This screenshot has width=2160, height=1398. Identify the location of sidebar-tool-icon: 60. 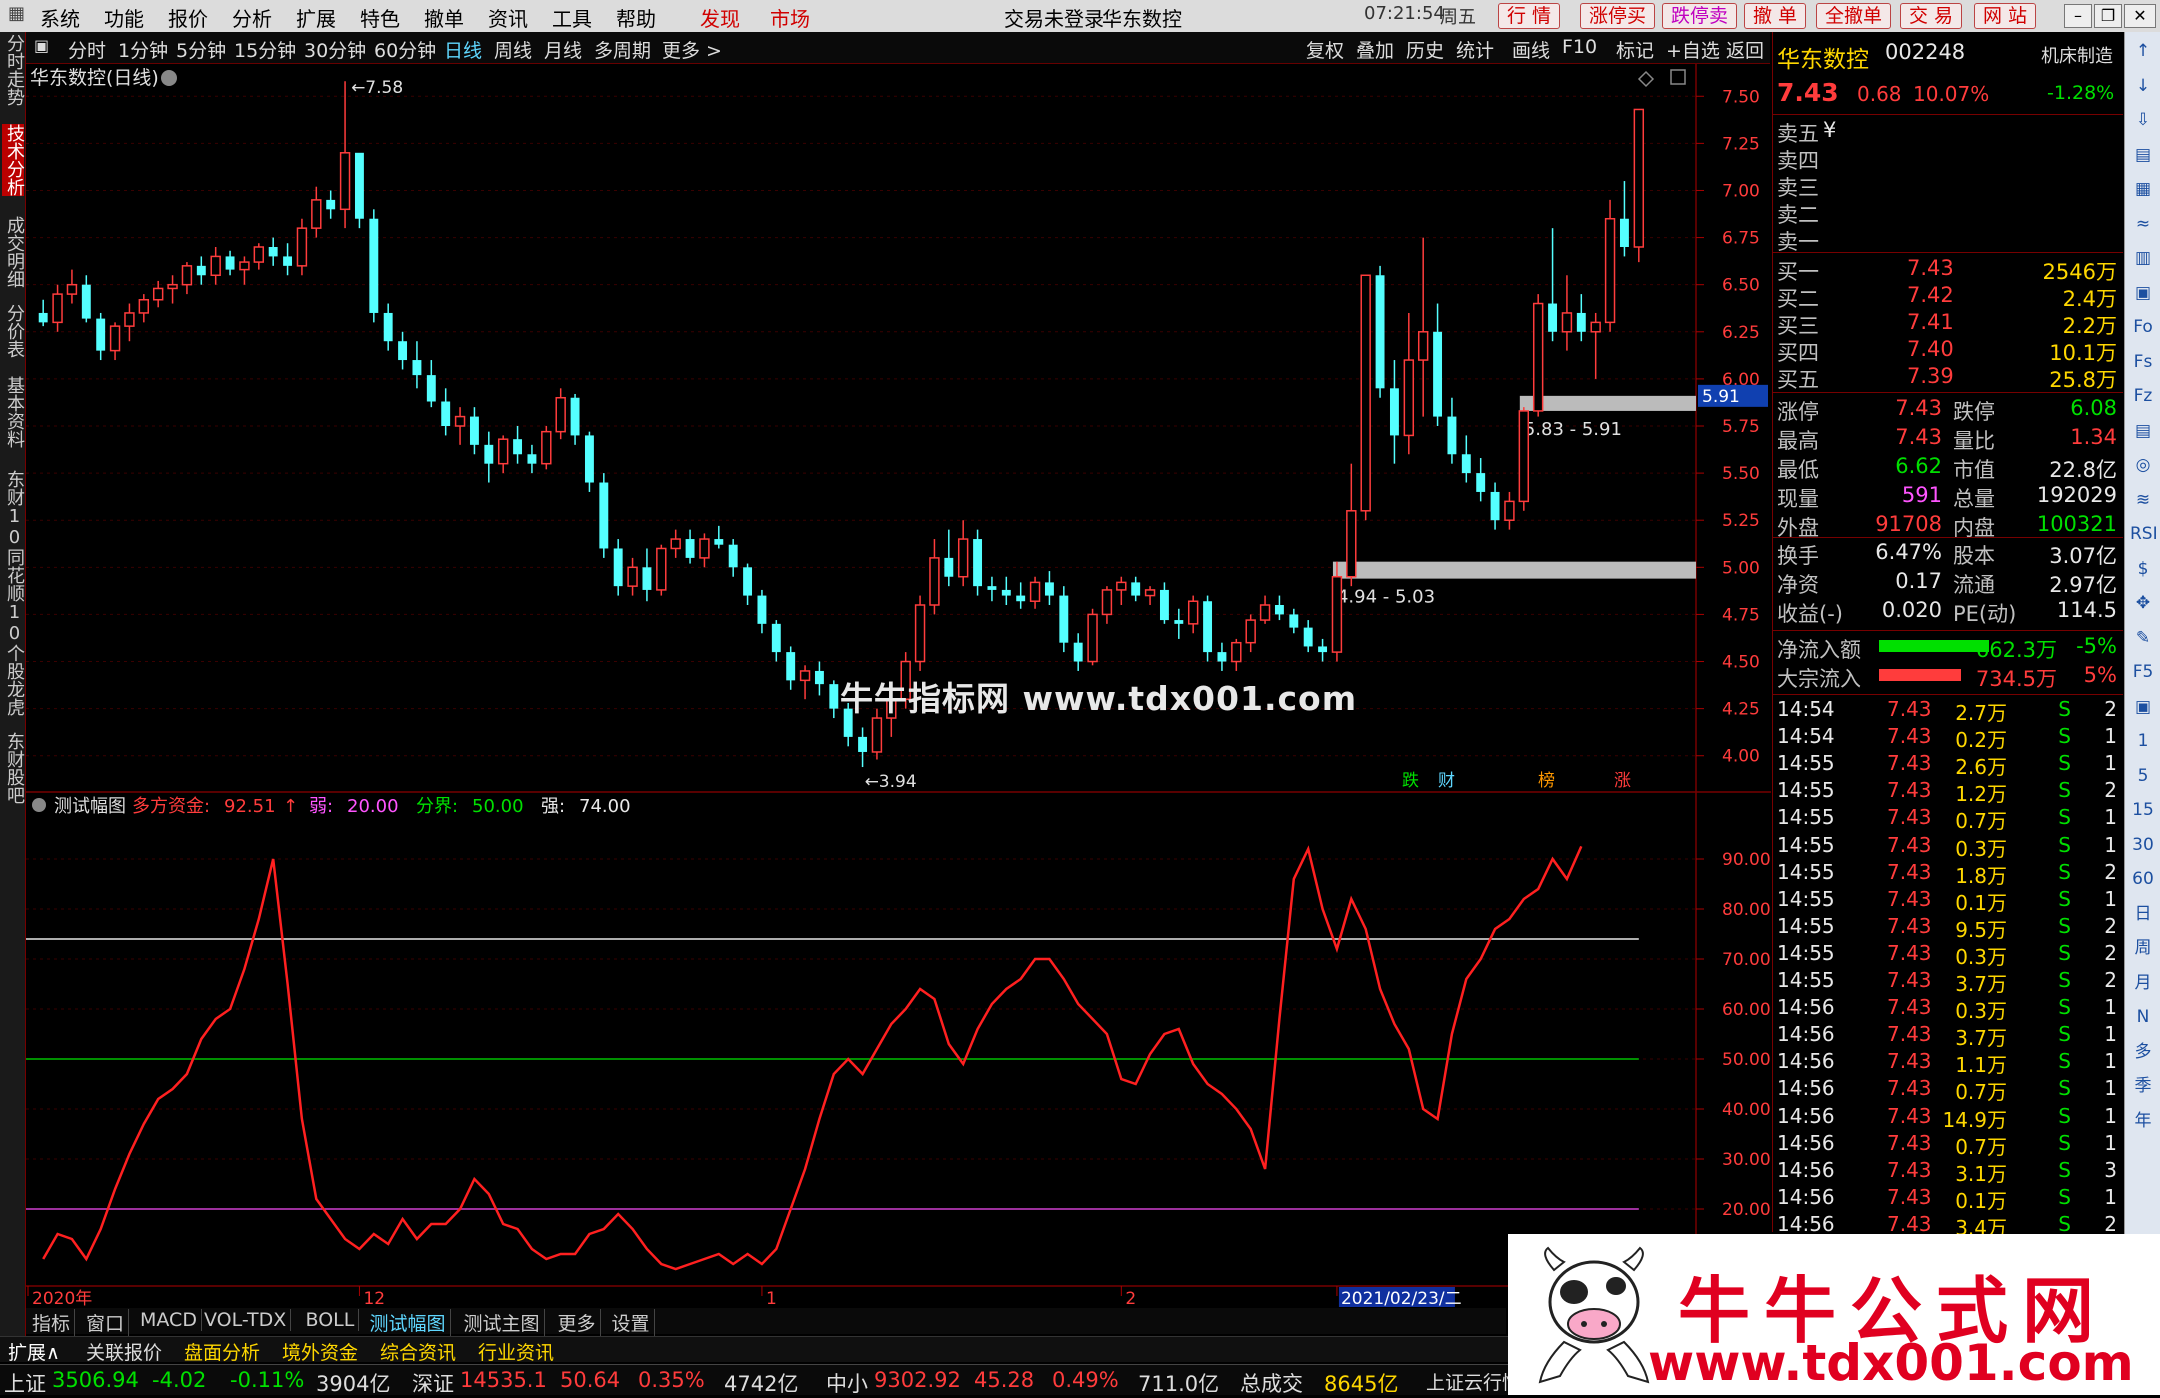
(2143, 879).